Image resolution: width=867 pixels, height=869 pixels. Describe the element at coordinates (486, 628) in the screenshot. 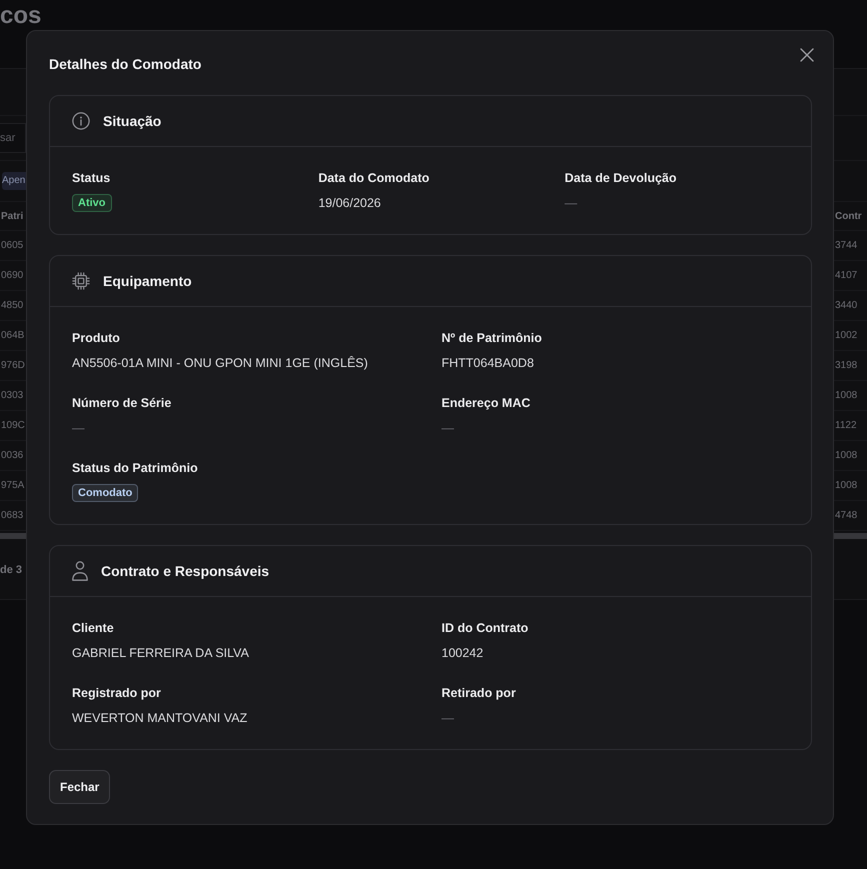

I see `field-label: ID do Contrato` at that location.